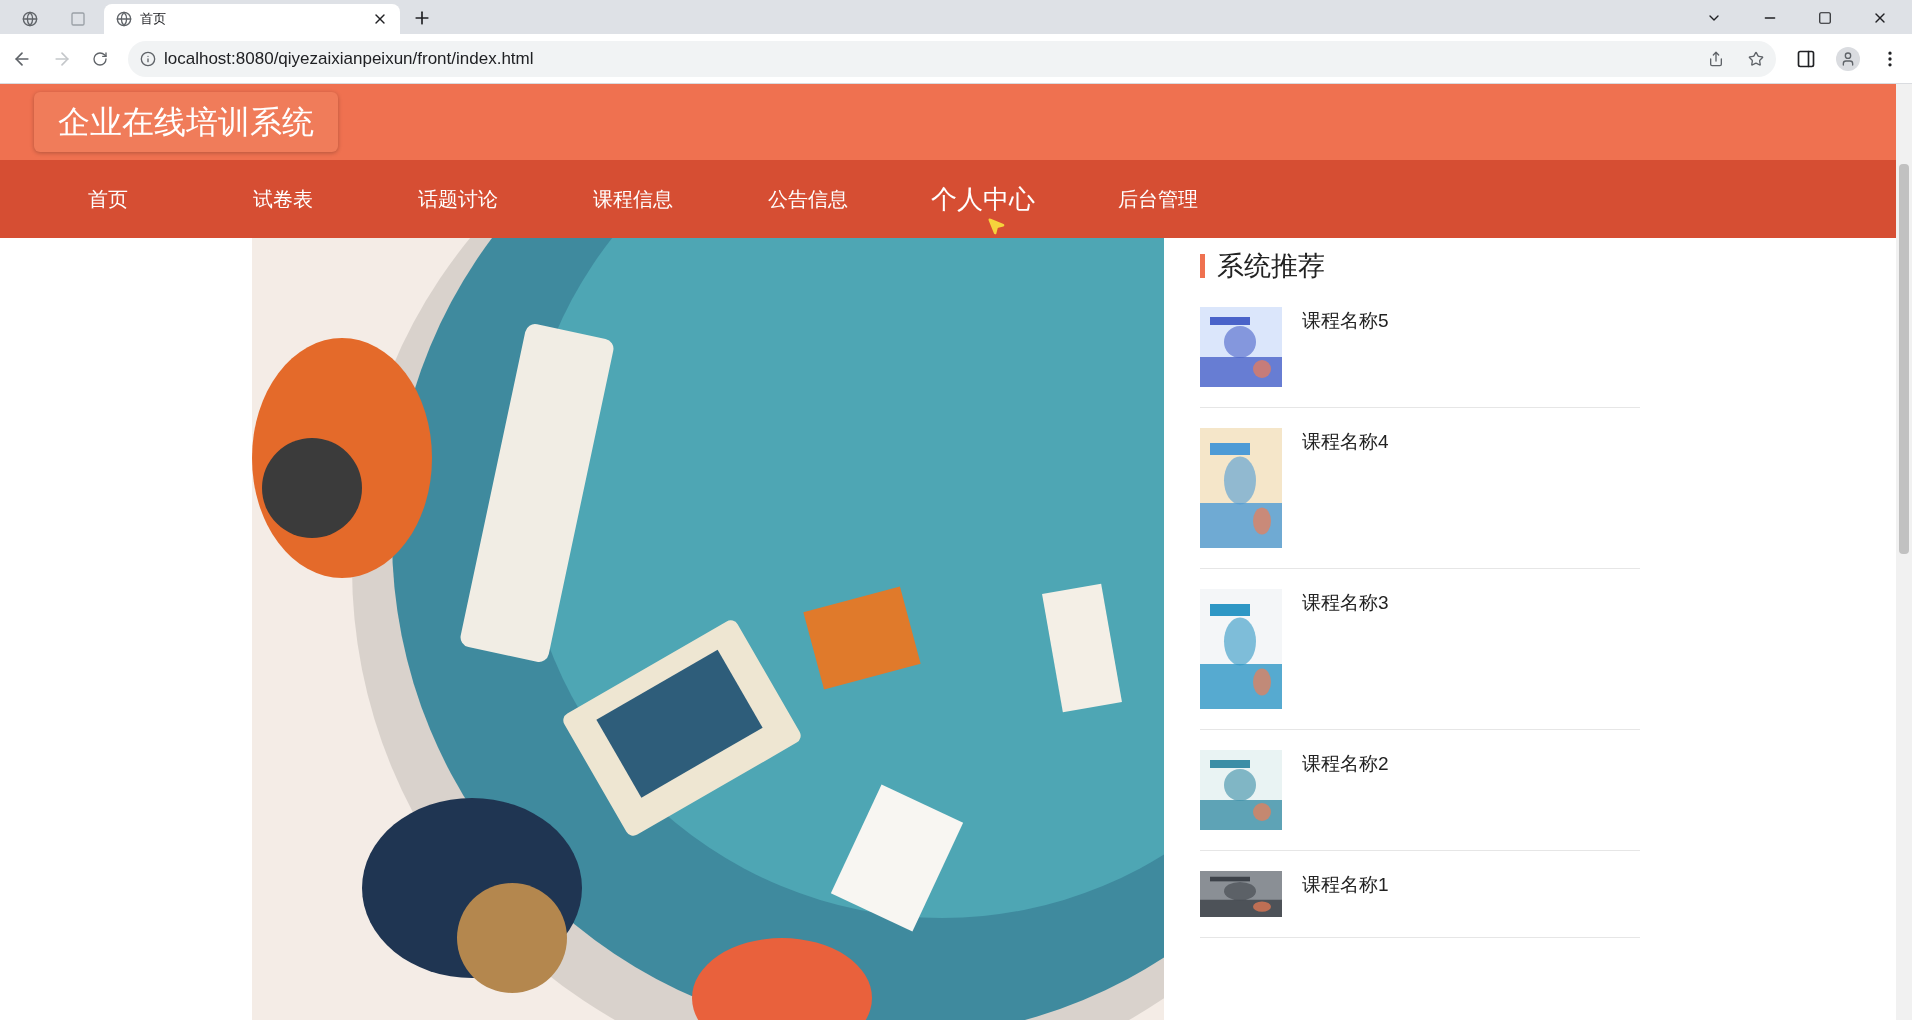 The height and width of the screenshot is (1020, 1912). Describe the element at coordinates (952, 58) in the screenshot. I see `address-field: localhost:8080/qiyezaixianpeixun/front/index.html` at that location.